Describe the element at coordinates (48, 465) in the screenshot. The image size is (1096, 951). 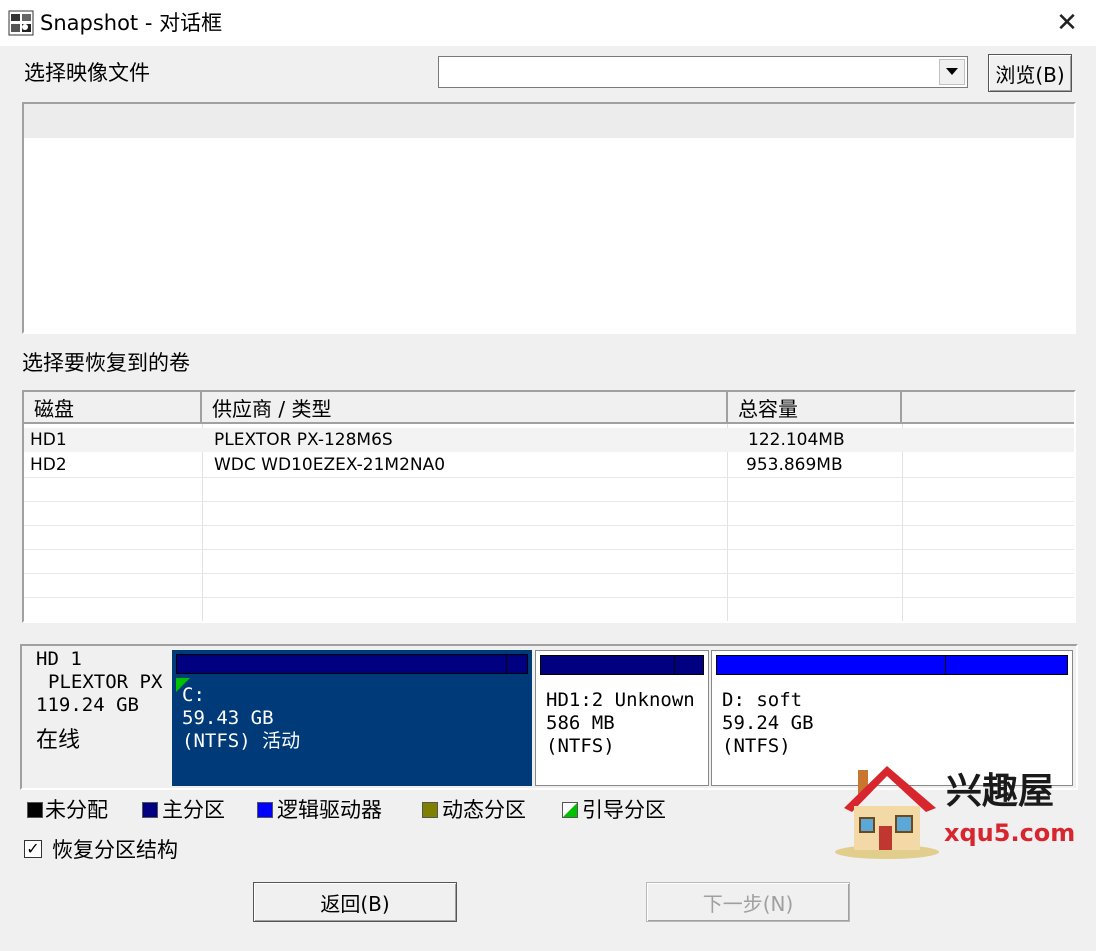
I see `disk-cell: HD2` at that location.